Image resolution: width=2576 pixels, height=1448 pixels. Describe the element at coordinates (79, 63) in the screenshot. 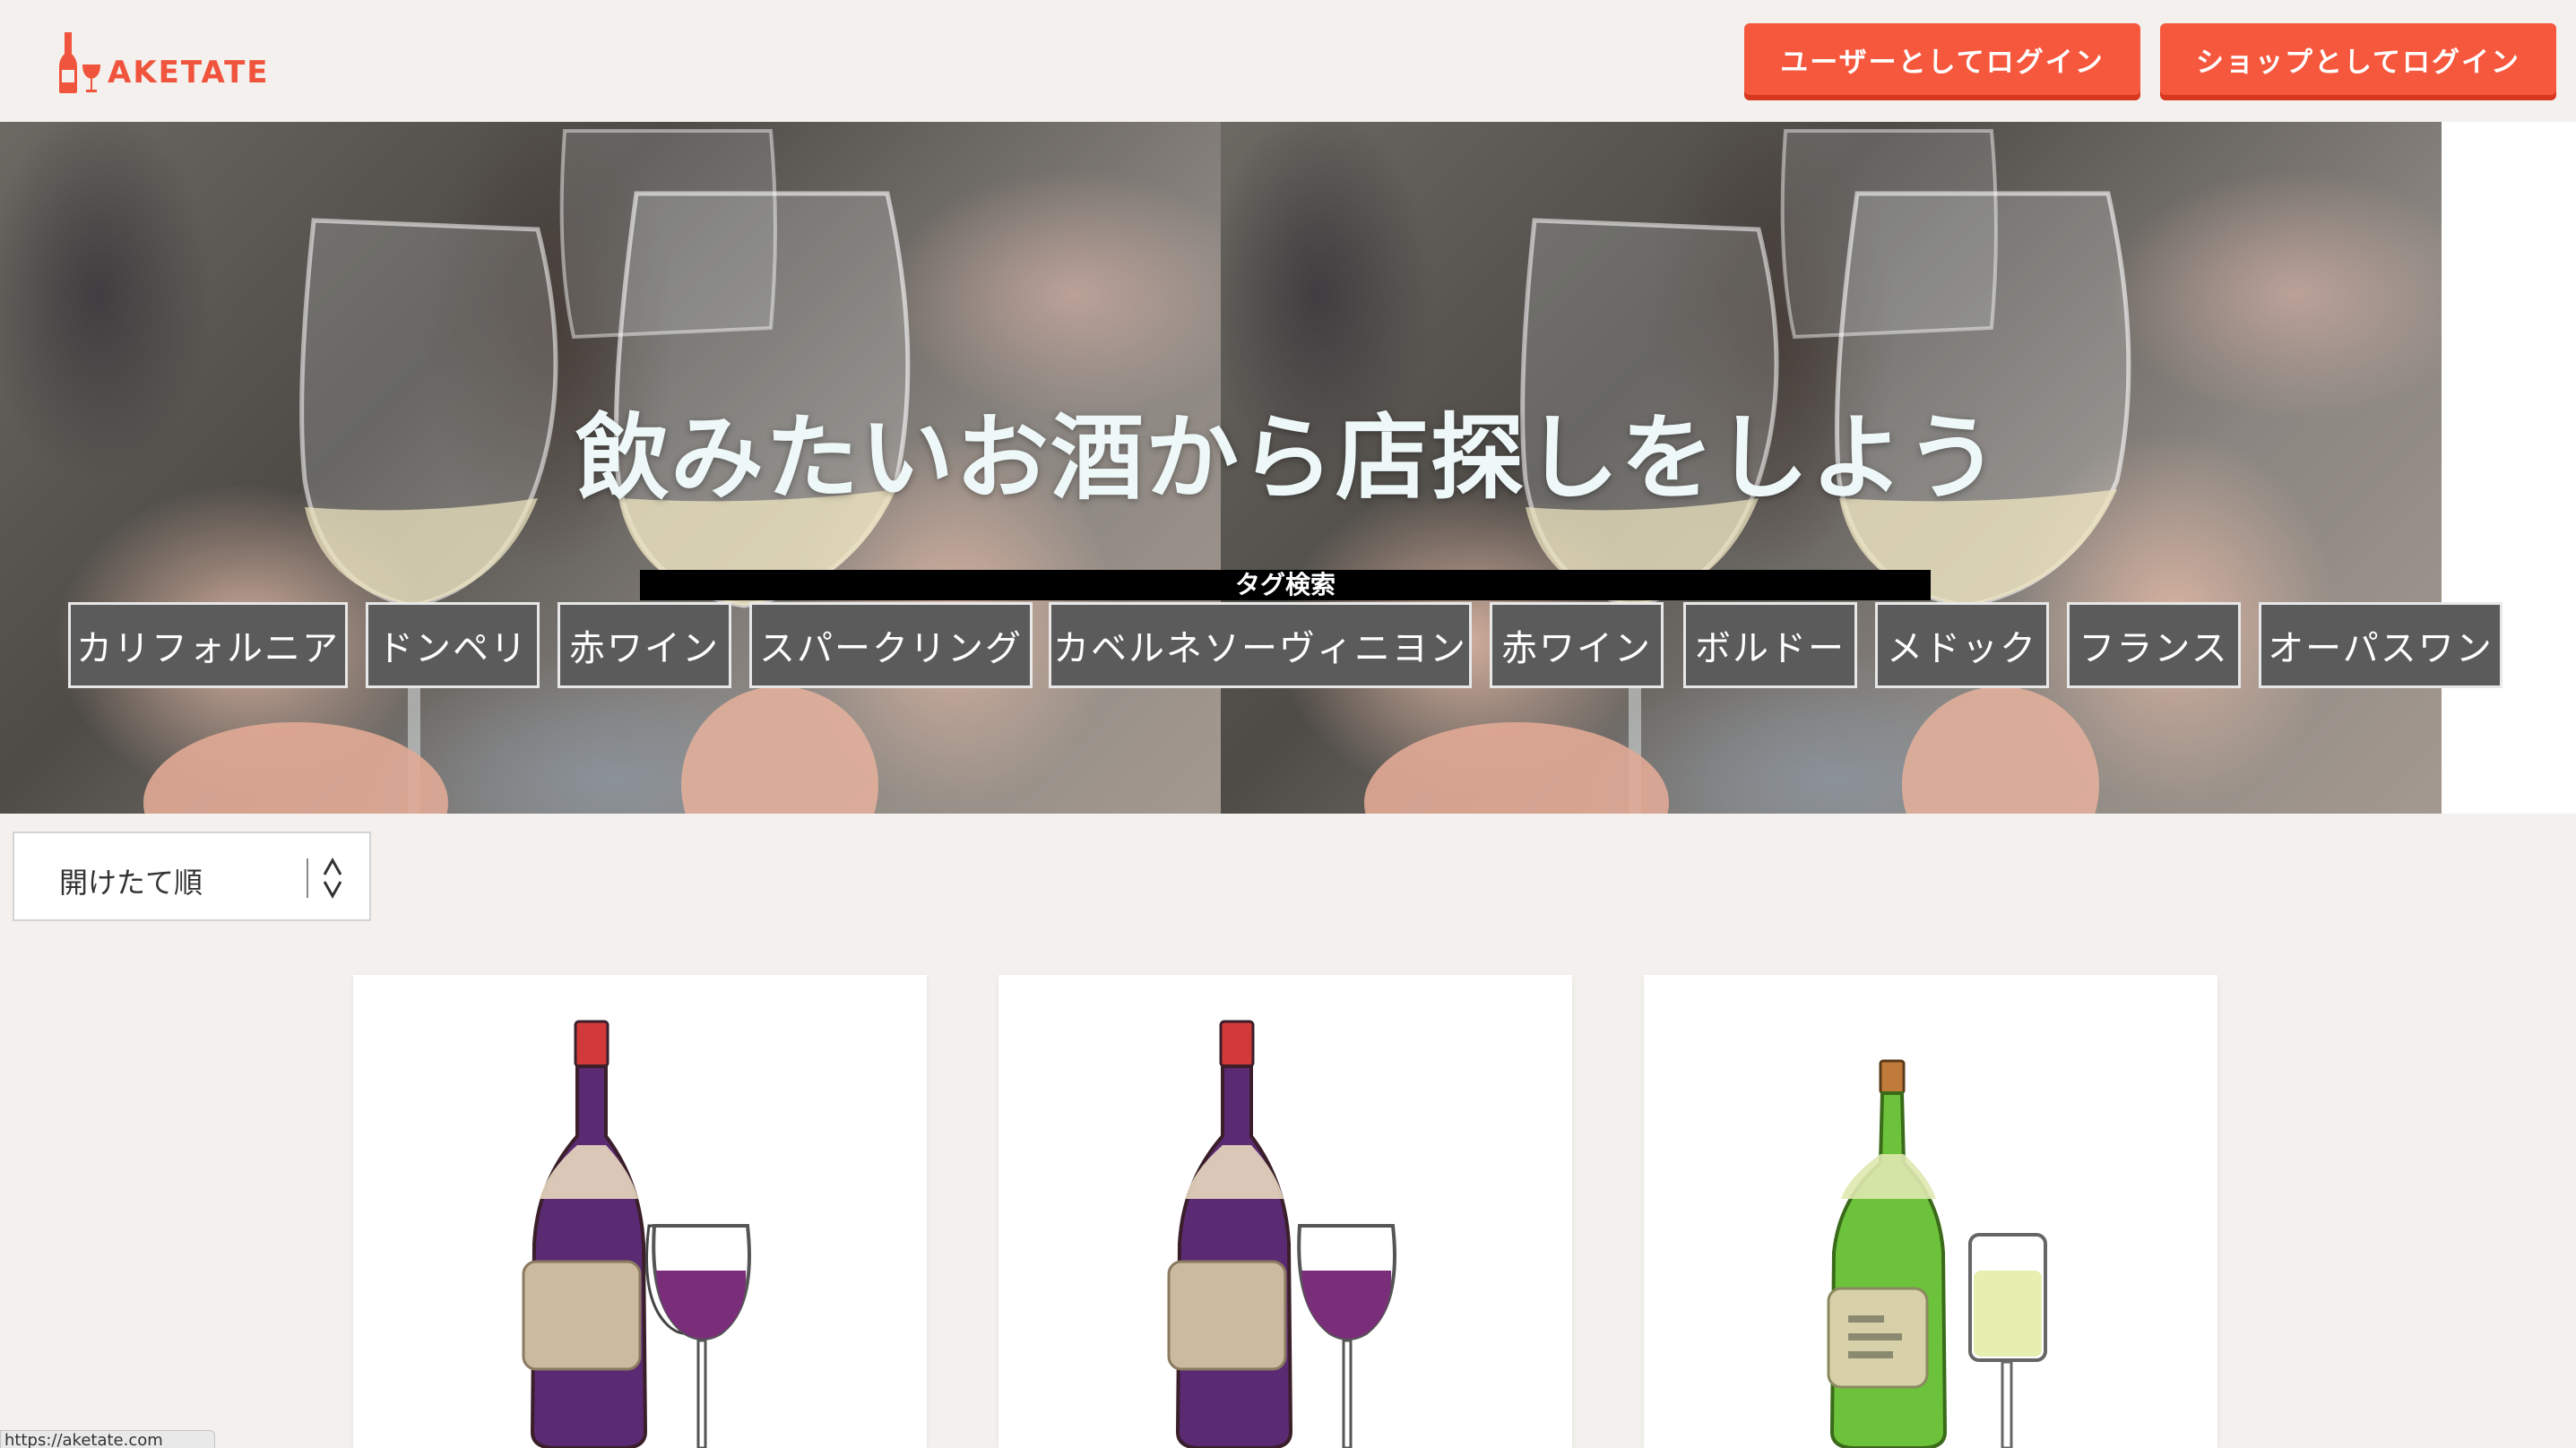

I see `wine-bottle-logo-icon` at that location.